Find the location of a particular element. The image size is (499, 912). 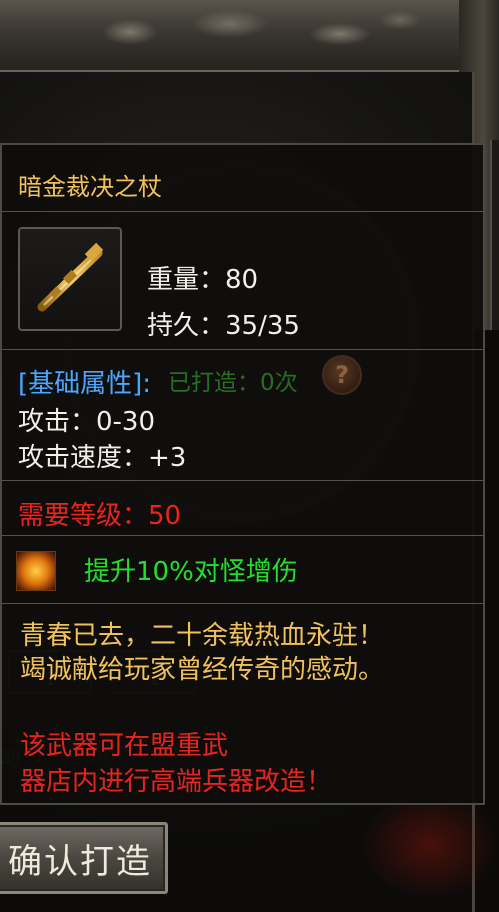

fire-skill-icon is located at coordinates (36, 571).